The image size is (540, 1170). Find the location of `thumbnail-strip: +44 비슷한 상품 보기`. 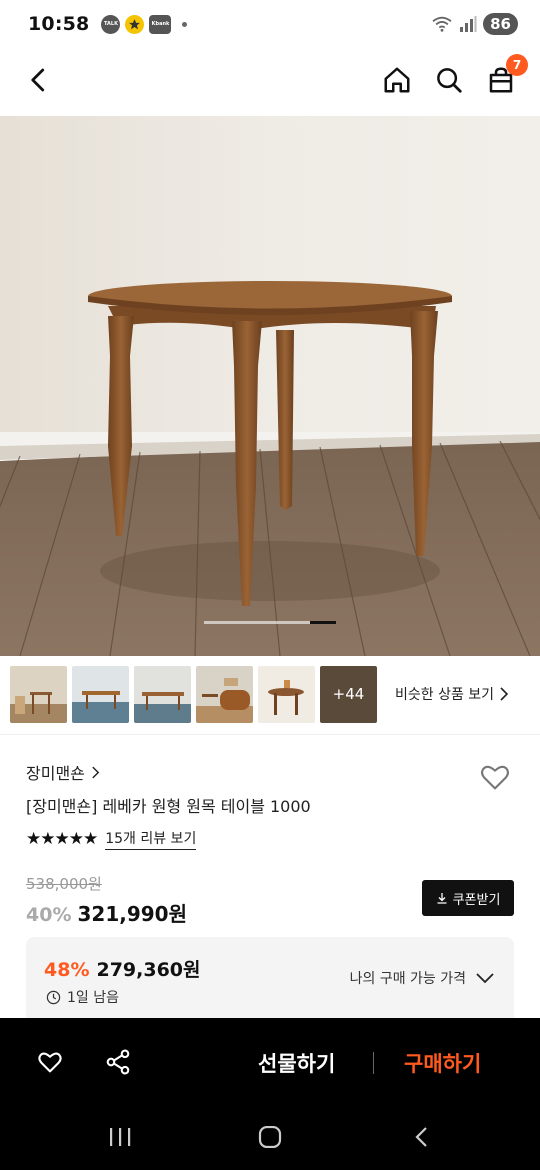

thumbnail-strip: +44 비슷한 상품 보기 is located at coordinates (270, 694).